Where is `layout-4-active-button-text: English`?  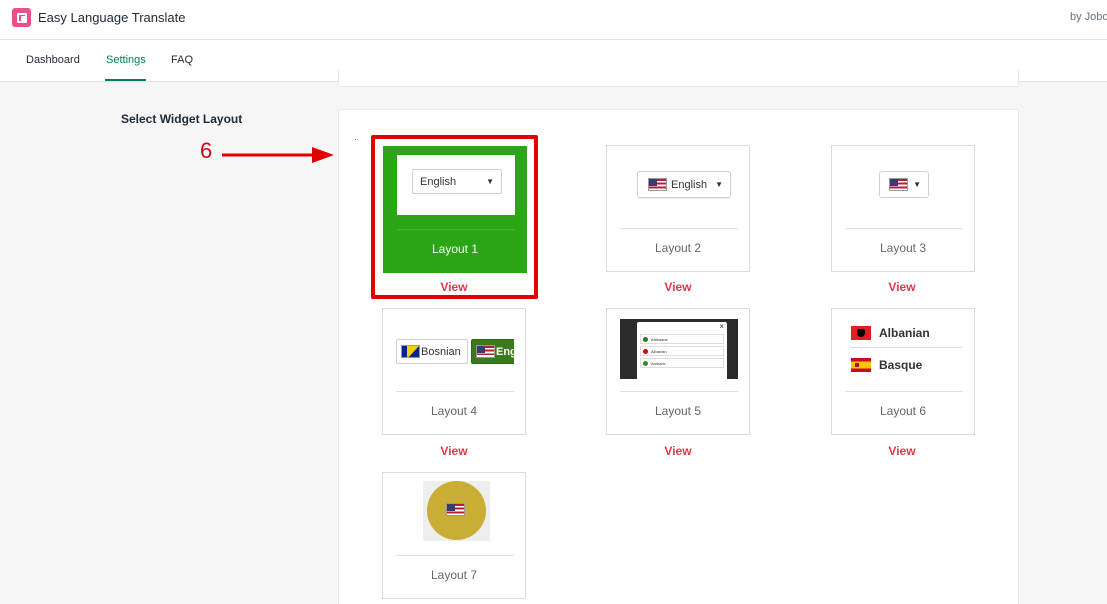
layout-4-active-button-text: English is located at coordinates (505, 352).